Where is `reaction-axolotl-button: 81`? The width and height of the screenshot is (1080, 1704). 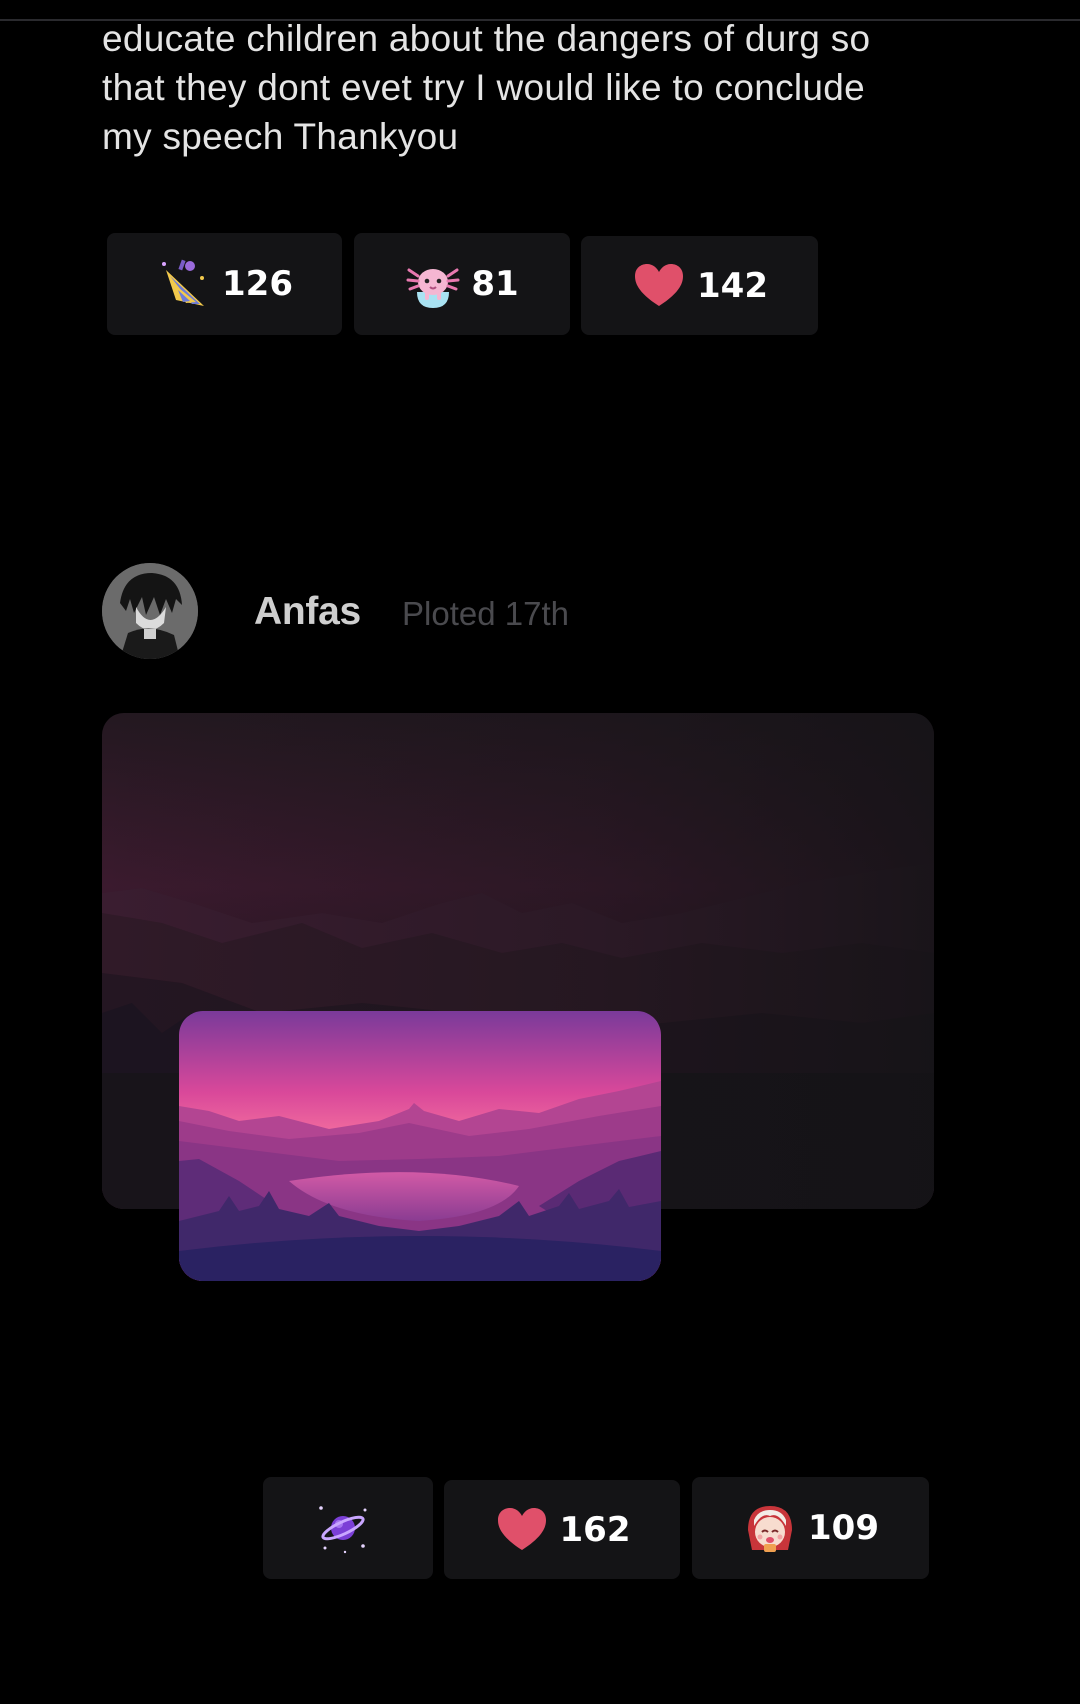 reaction-axolotl-button: 81 is located at coordinates (462, 284).